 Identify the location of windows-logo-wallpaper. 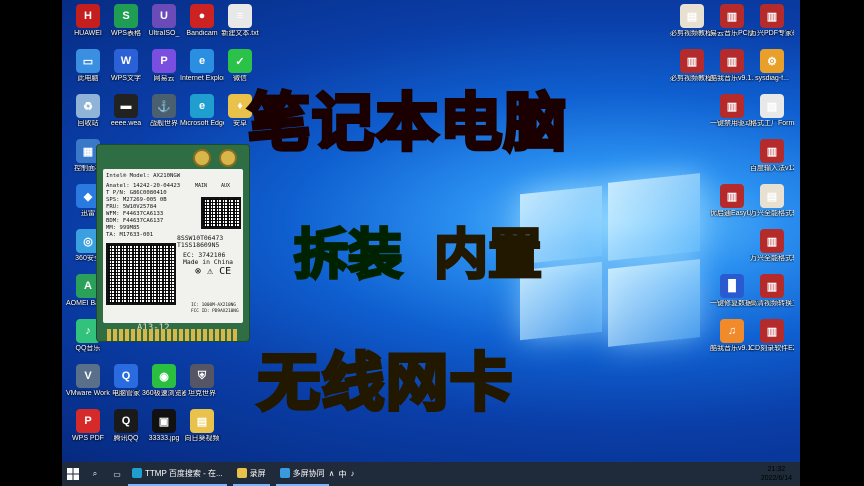
(610, 253).